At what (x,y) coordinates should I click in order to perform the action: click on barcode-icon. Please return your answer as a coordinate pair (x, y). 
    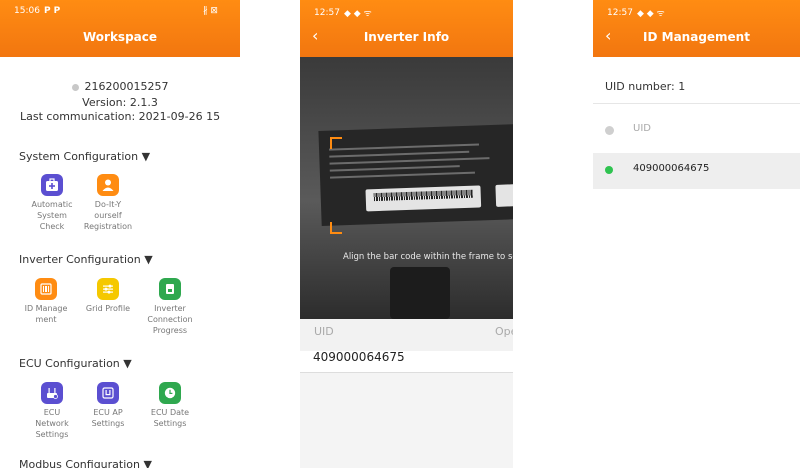
    Looking at the image, I should click on (46, 289).